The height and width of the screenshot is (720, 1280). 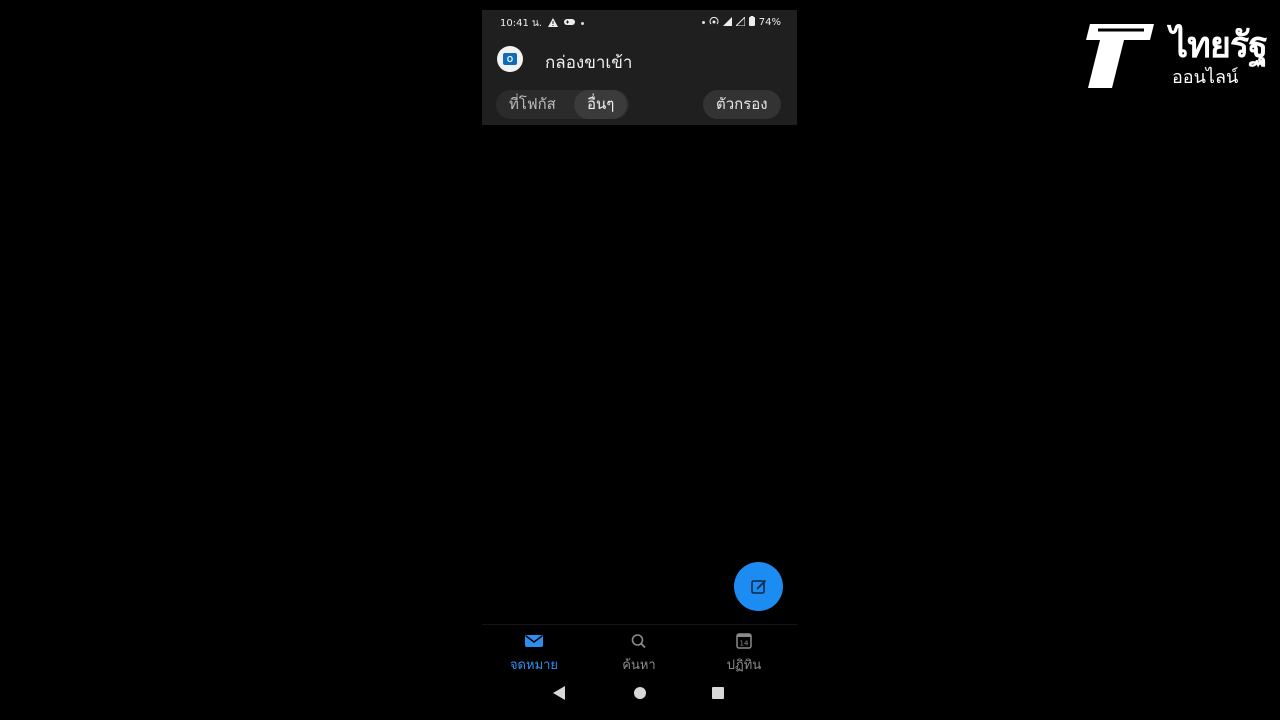 I want to click on nav-mail-label: จดหมาย, so click(x=534, y=665).